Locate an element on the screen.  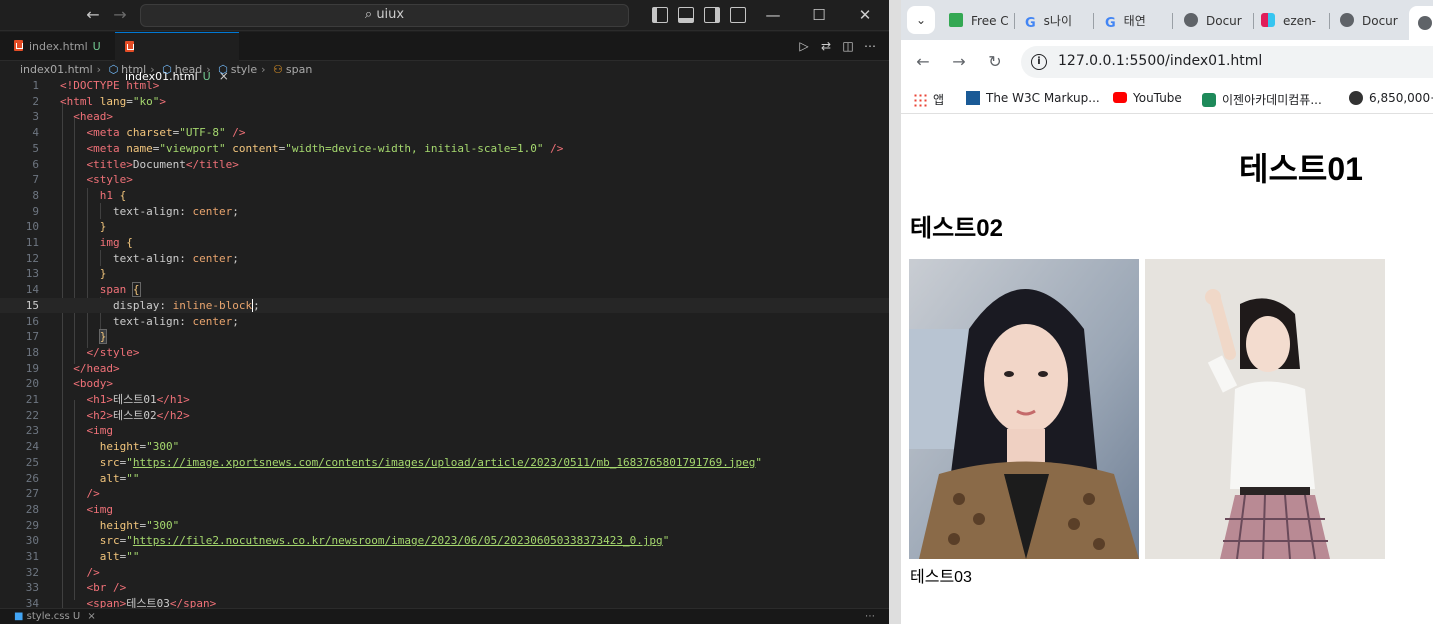
code-line: 14 span { is located at coordinates (83, 290).